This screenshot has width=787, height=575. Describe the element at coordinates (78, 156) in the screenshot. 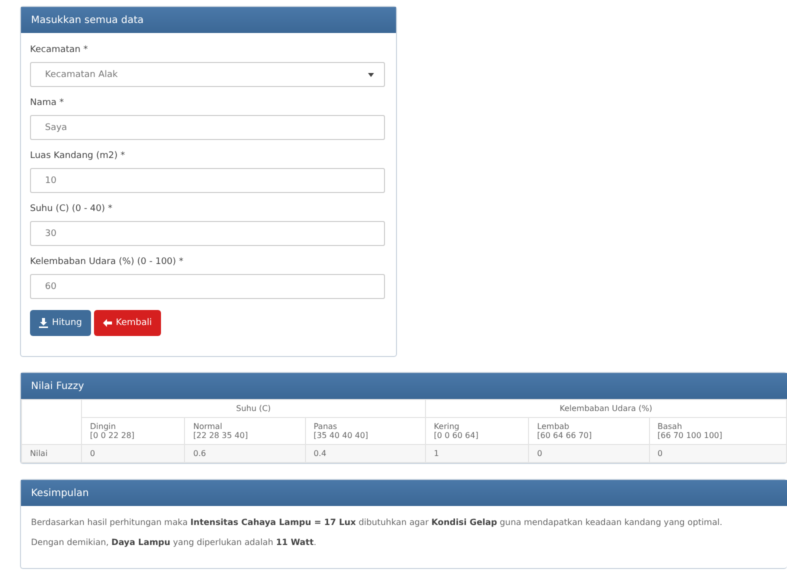

I see `field-label: Luas Kandang (m2) *` at that location.